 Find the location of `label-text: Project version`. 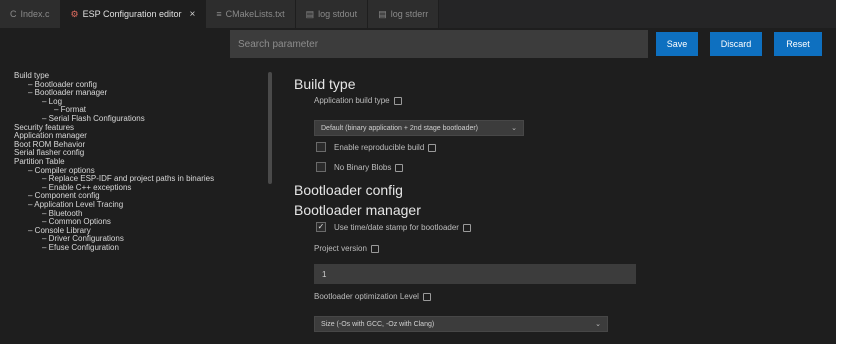

label-text: Project version is located at coordinates (340, 248).